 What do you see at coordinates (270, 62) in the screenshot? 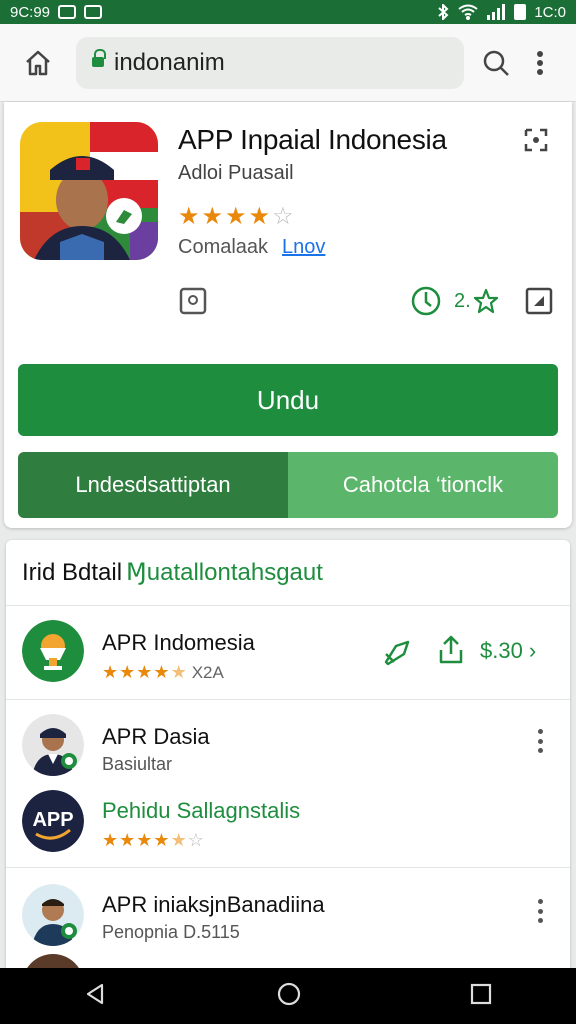
I see `url-bar: indonanim` at bounding box center [270, 62].